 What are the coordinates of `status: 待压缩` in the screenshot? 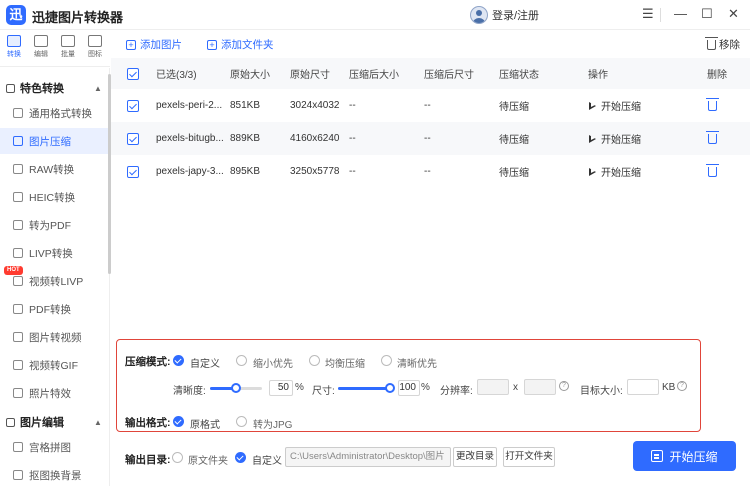 It's located at (514, 107).